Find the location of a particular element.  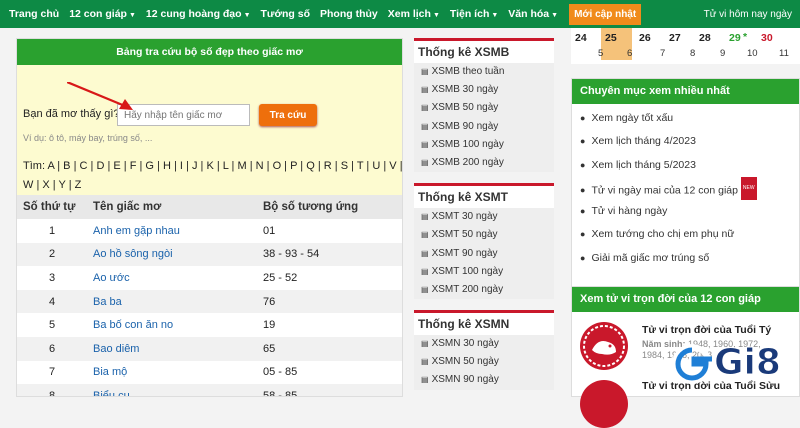

stats-link: ▤ XSMB theo tuần is located at coordinates (484, 72).